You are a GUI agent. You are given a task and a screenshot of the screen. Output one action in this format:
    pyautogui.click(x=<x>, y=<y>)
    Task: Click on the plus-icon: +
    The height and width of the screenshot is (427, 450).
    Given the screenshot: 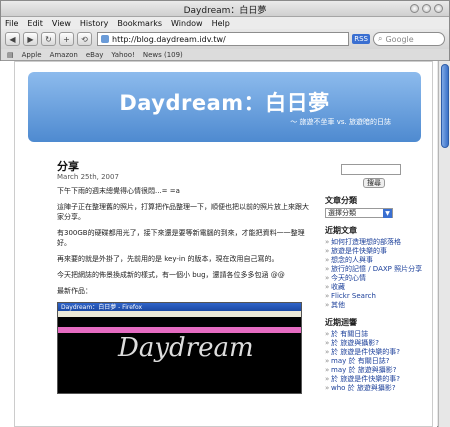 What is the action you would take?
    pyautogui.click(x=66, y=39)
    